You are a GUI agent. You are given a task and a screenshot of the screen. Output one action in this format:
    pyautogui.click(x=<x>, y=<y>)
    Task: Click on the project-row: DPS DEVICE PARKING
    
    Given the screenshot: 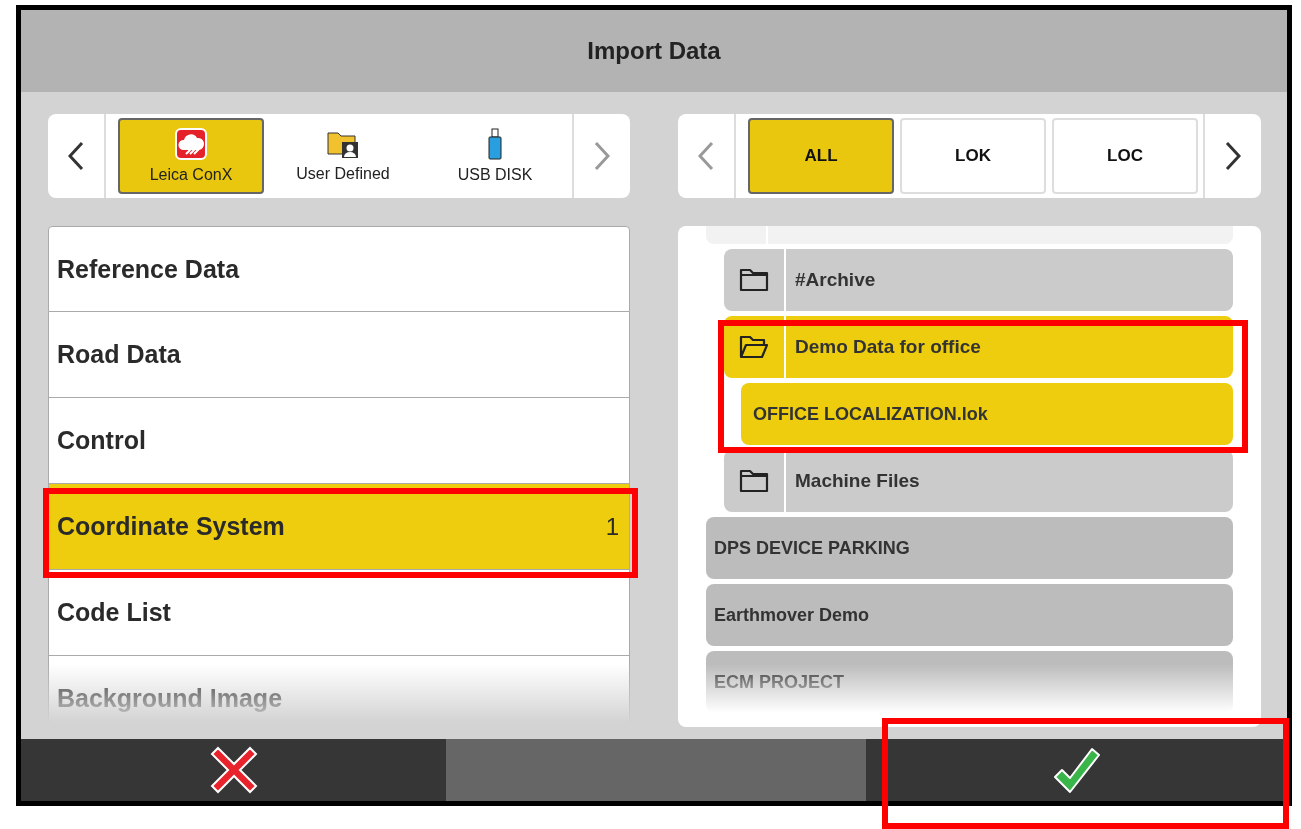 What is the action you would take?
    pyautogui.click(x=969, y=548)
    